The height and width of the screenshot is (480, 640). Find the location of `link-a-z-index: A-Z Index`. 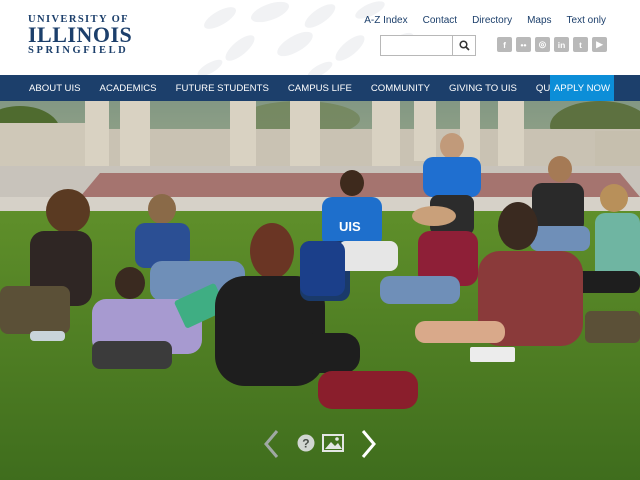

link-a-z-index: A-Z Index is located at coordinates (385, 20).